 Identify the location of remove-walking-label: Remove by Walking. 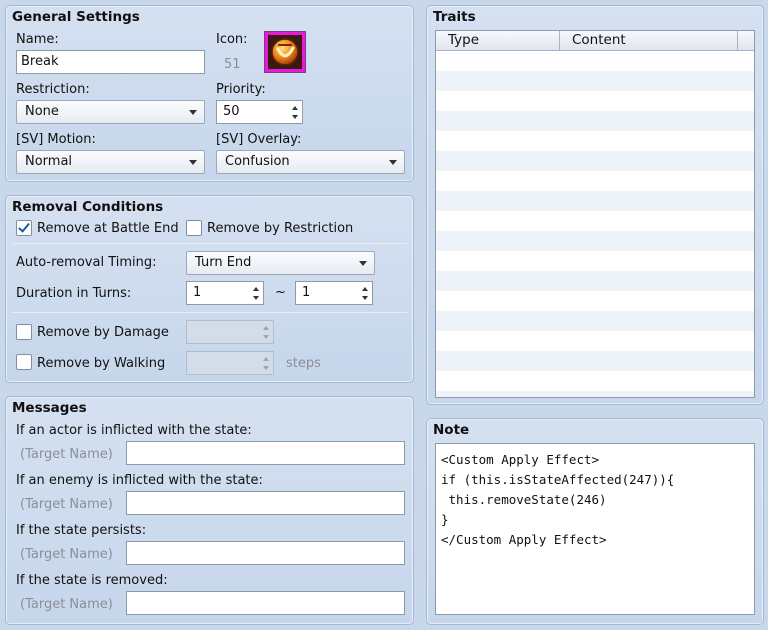
(101, 363).